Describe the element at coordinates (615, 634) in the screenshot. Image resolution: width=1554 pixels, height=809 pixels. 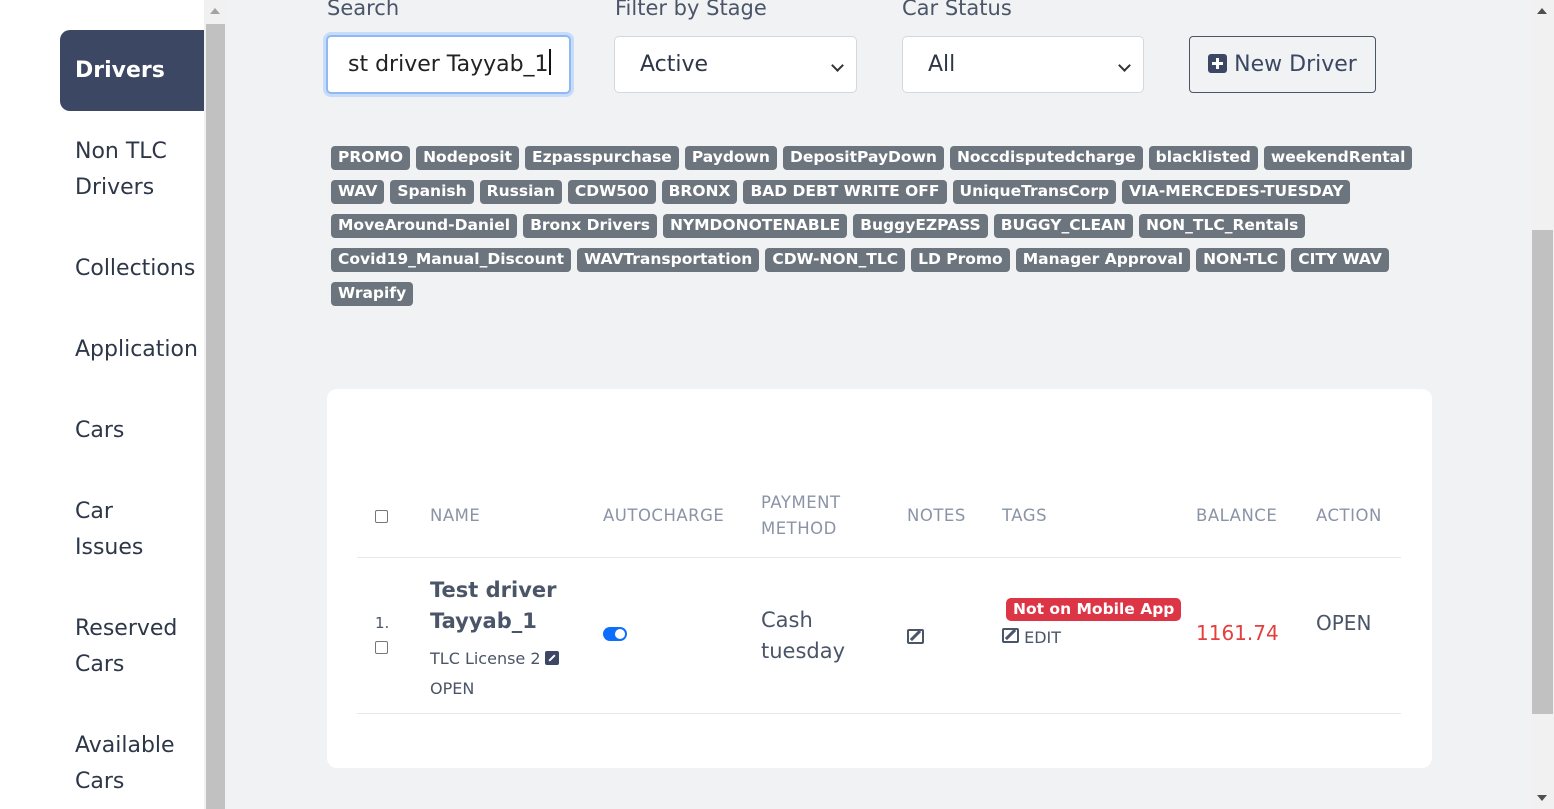
I see `autocharge-toggle` at that location.